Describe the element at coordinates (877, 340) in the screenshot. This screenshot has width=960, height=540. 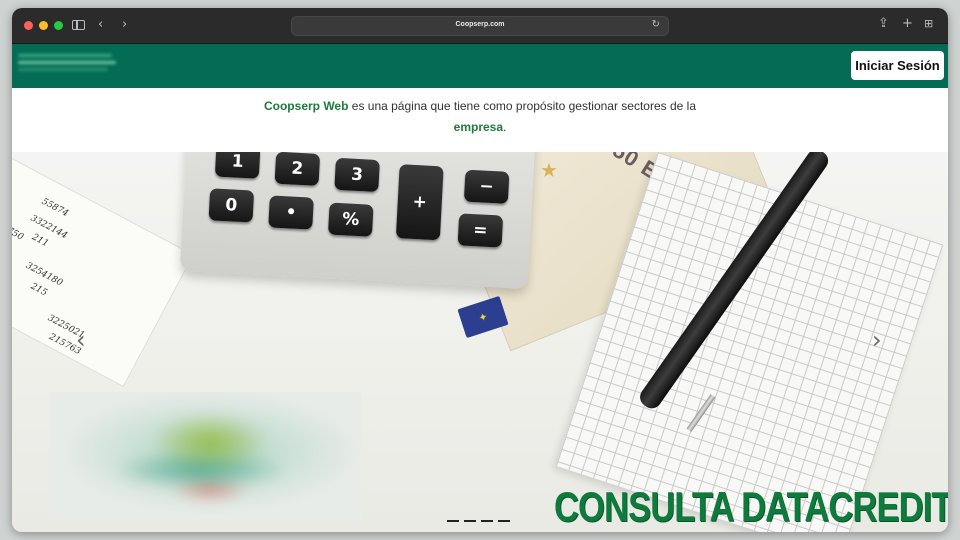
I see `carousel-next-icon: ›` at that location.